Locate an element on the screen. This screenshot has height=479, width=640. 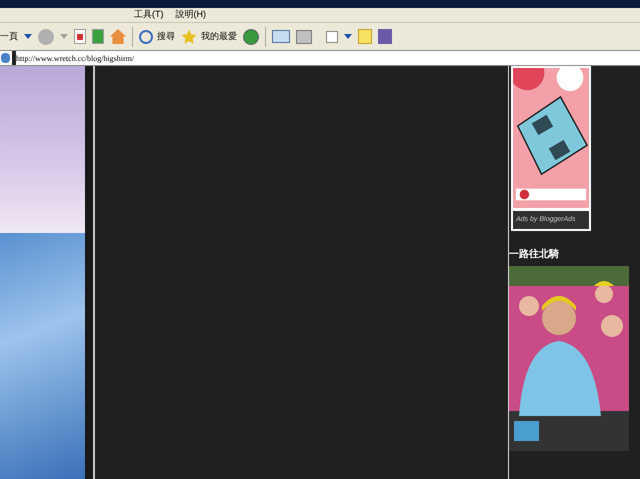
back-button: 一頁 is located at coordinates (9, 37).